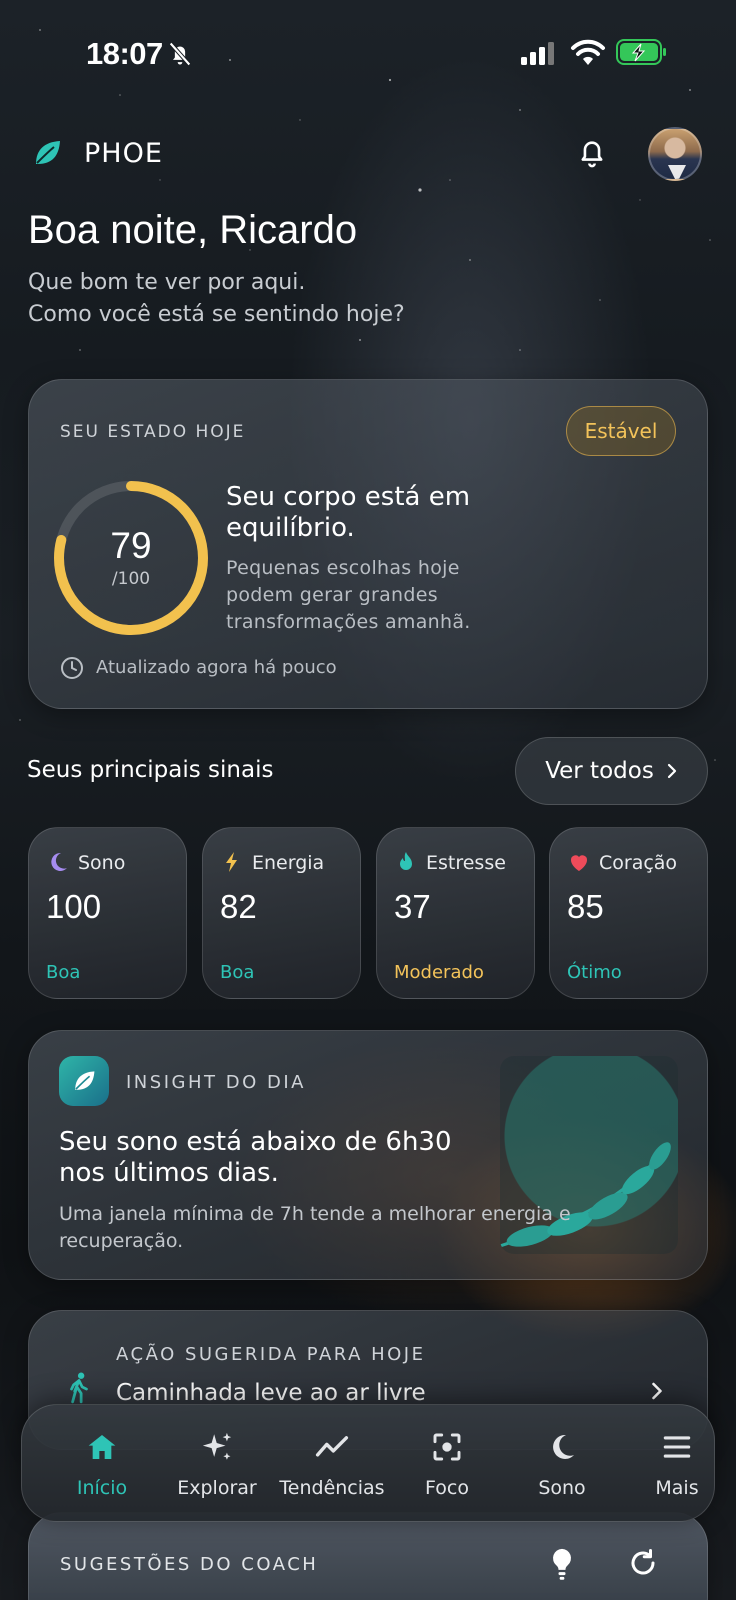 This screenshot has width=736, height=1600. I want to click on insight-logo-icon, so click(84, 1081).